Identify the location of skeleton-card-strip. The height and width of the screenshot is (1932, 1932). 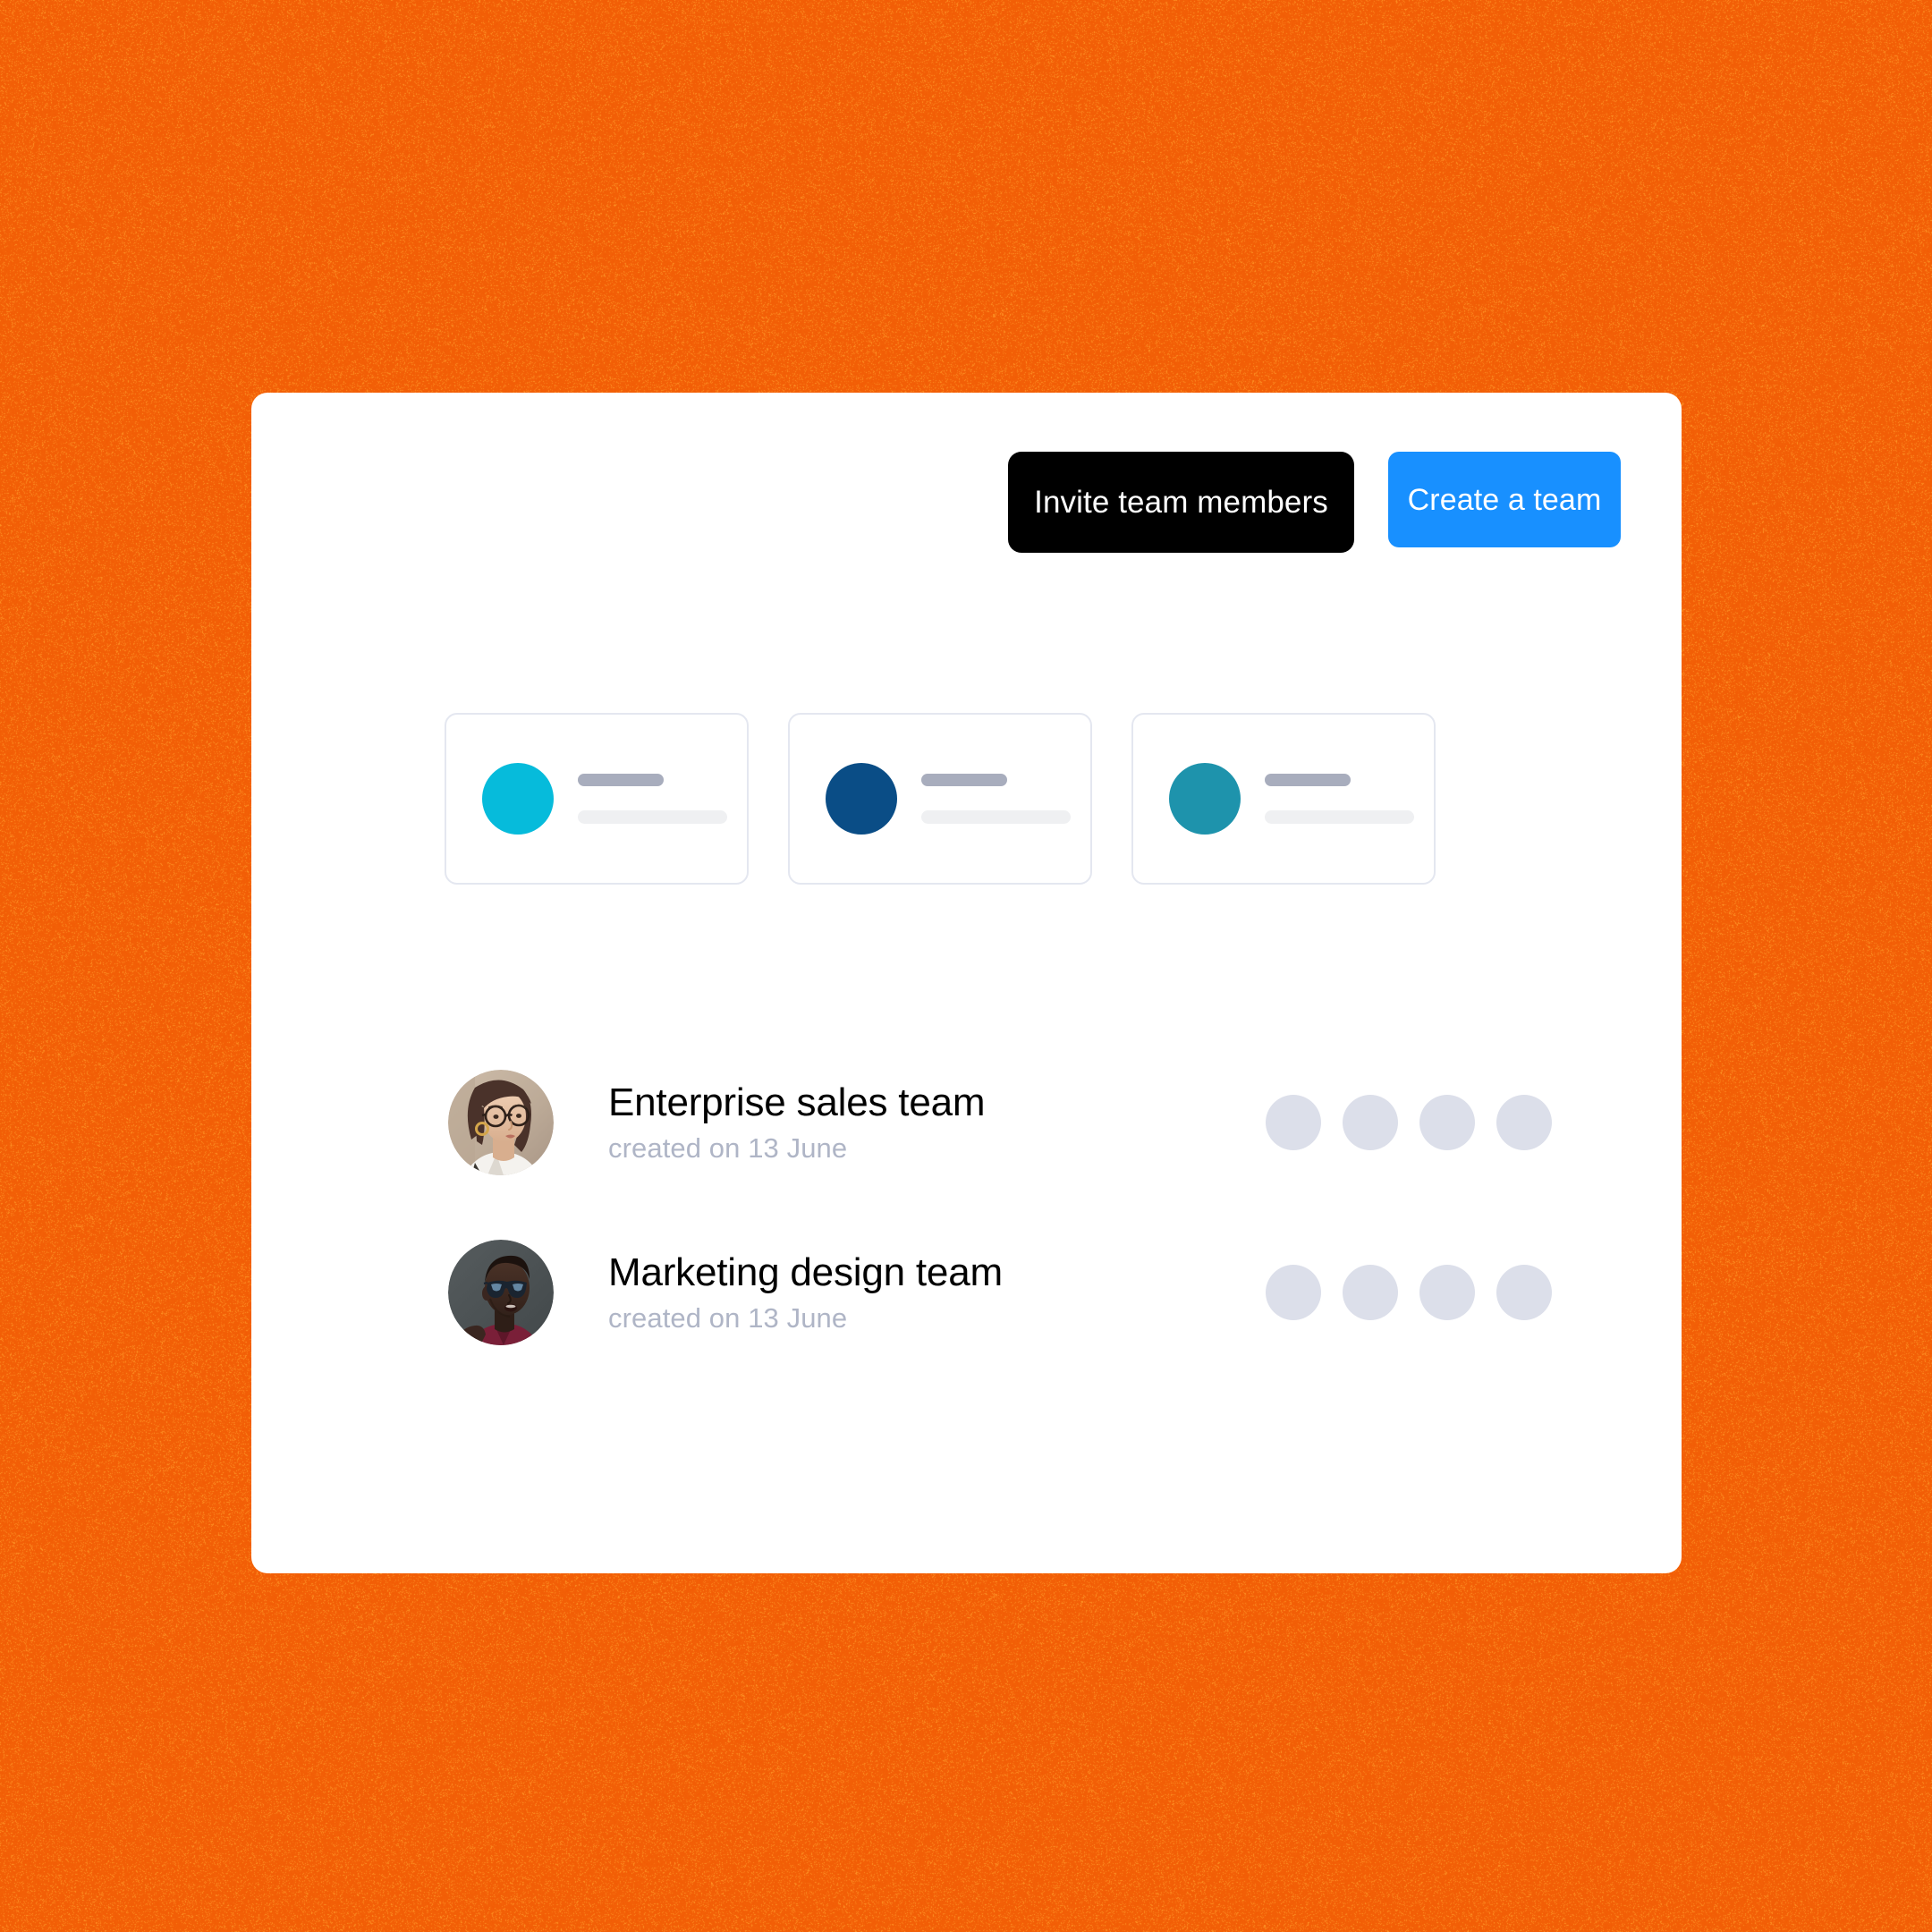
(940, 799).